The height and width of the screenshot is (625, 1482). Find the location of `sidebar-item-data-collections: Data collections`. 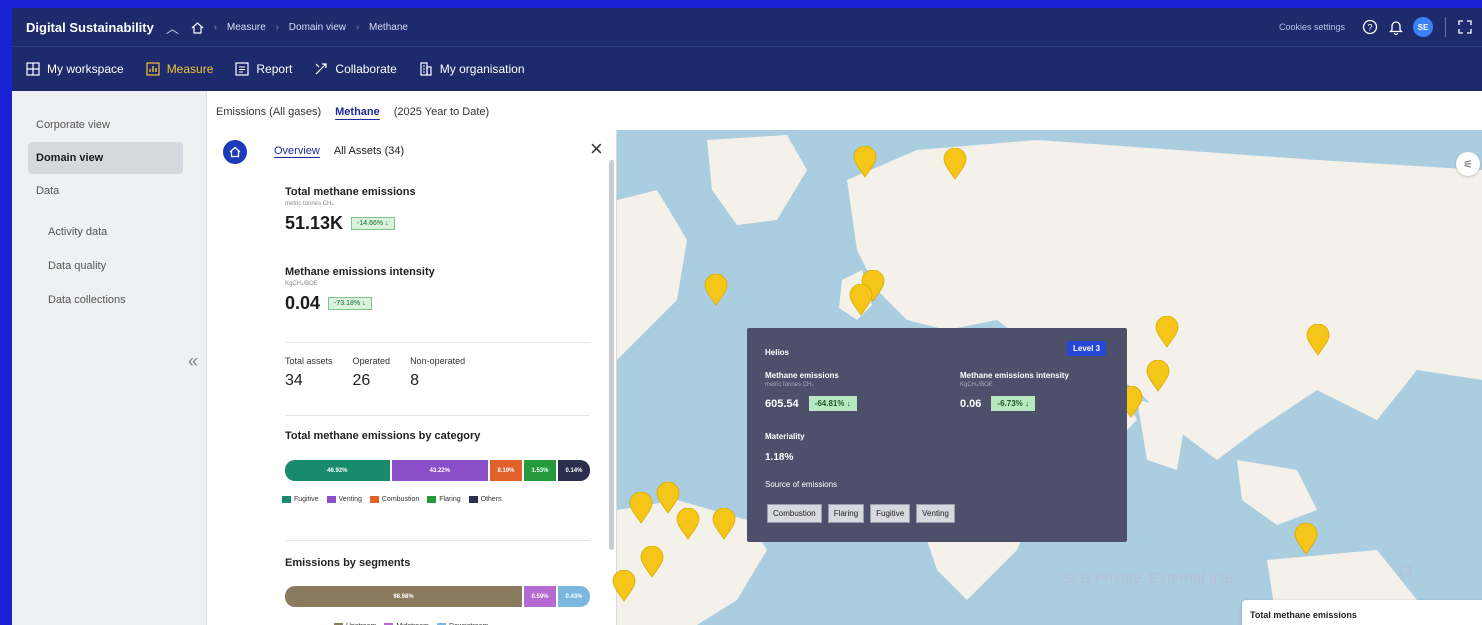

sidebar-item-data-collections: Data collections is located at coordinates (117, 300).